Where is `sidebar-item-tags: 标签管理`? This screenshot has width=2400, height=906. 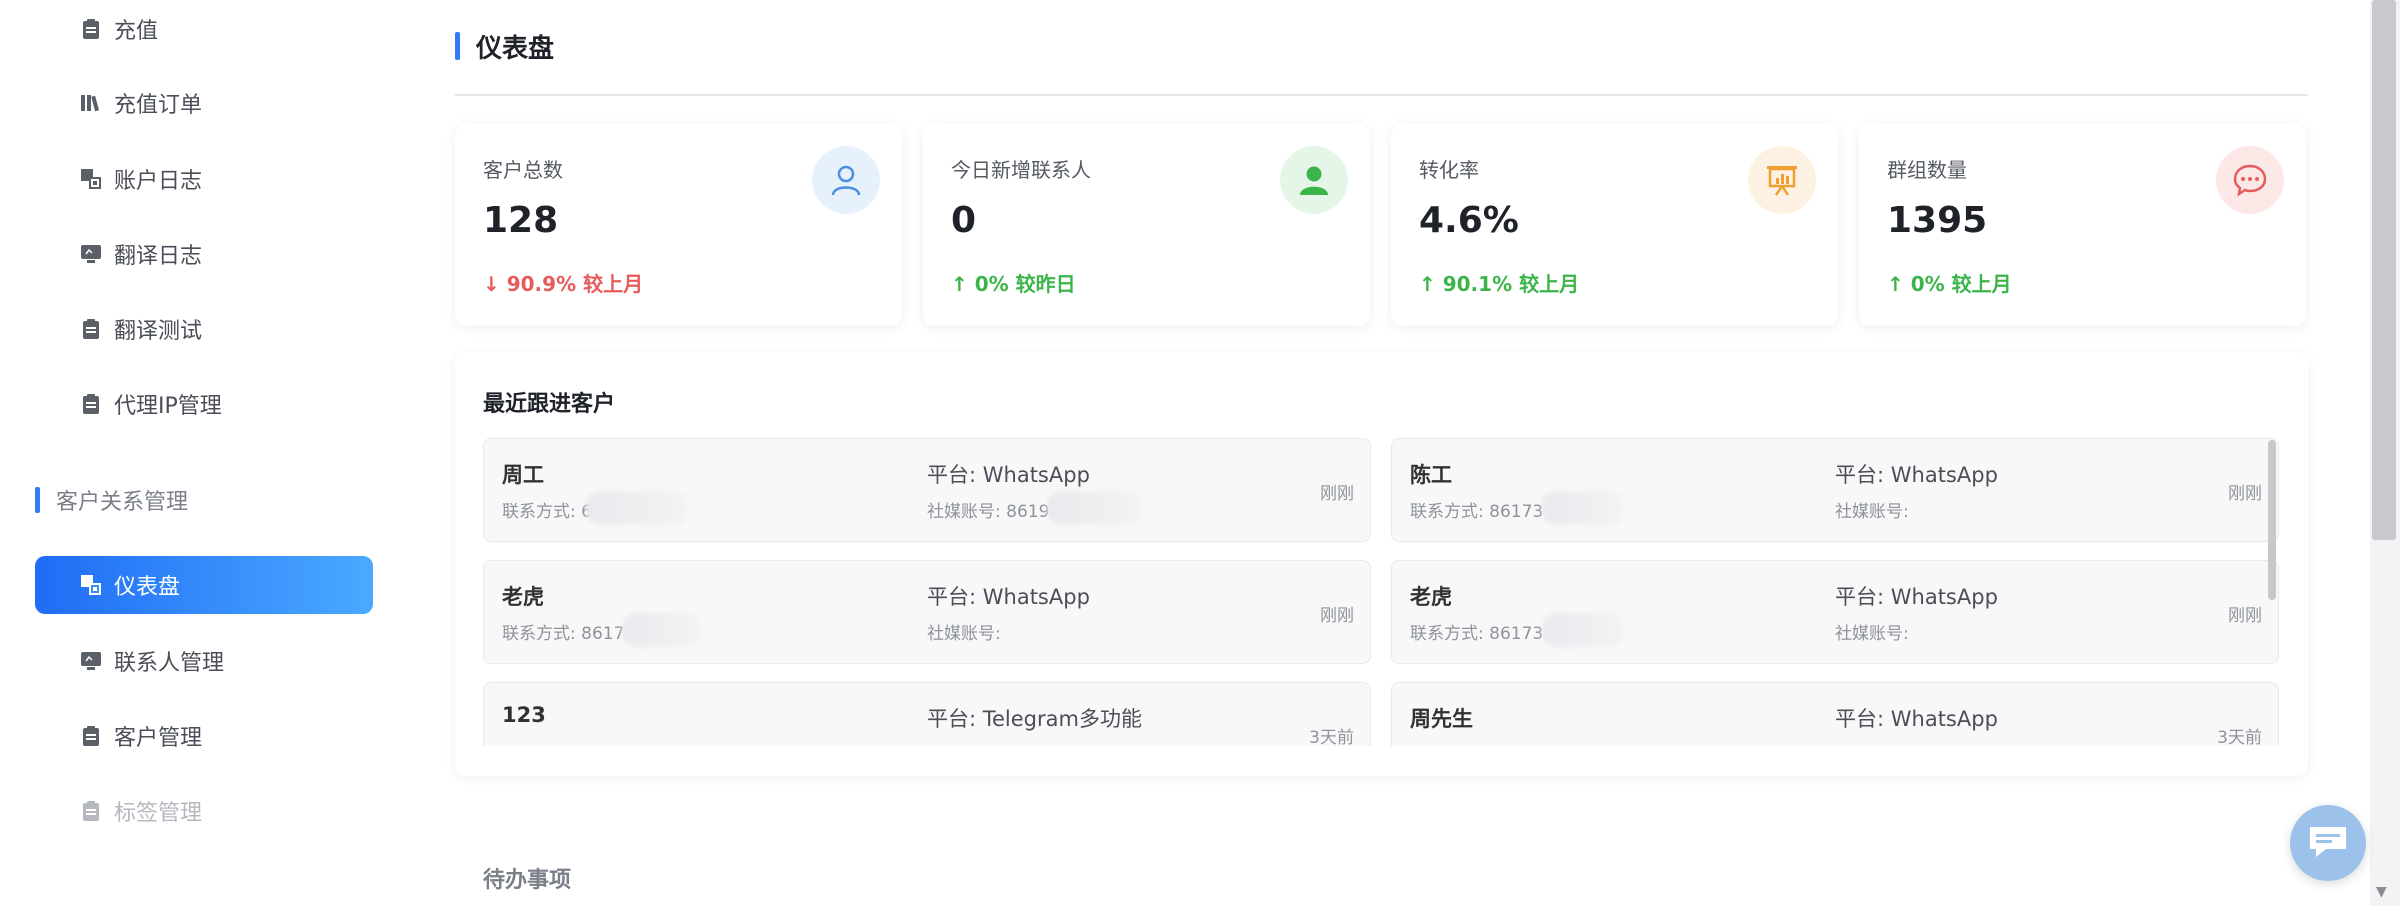 sidebar-item-tags: 标签管理 is located at coordinates (204, 811).